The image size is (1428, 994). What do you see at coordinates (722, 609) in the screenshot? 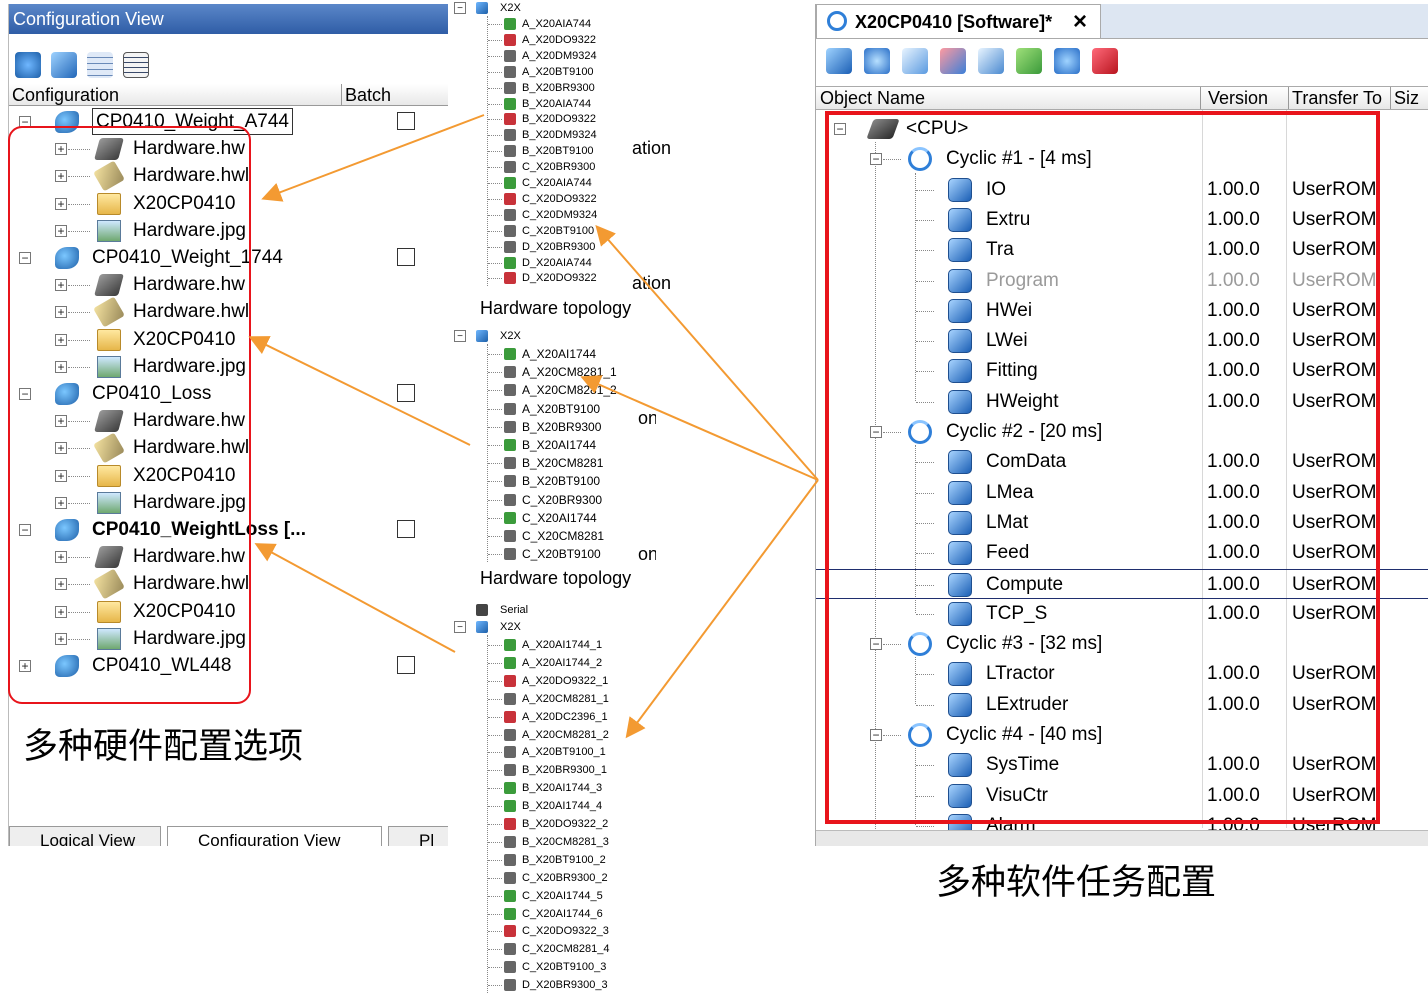
I see `arrow-sw3` at bounding box center [722, 609].